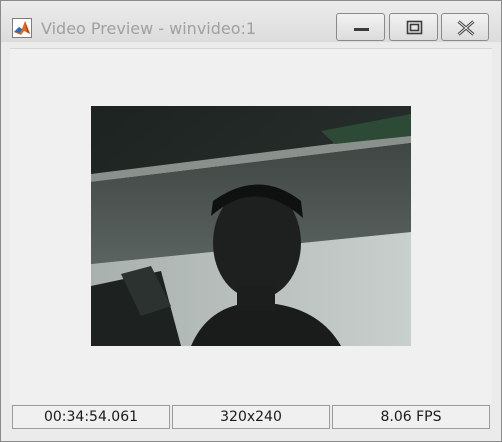  I want to click on close-icon, so click(466, 28).